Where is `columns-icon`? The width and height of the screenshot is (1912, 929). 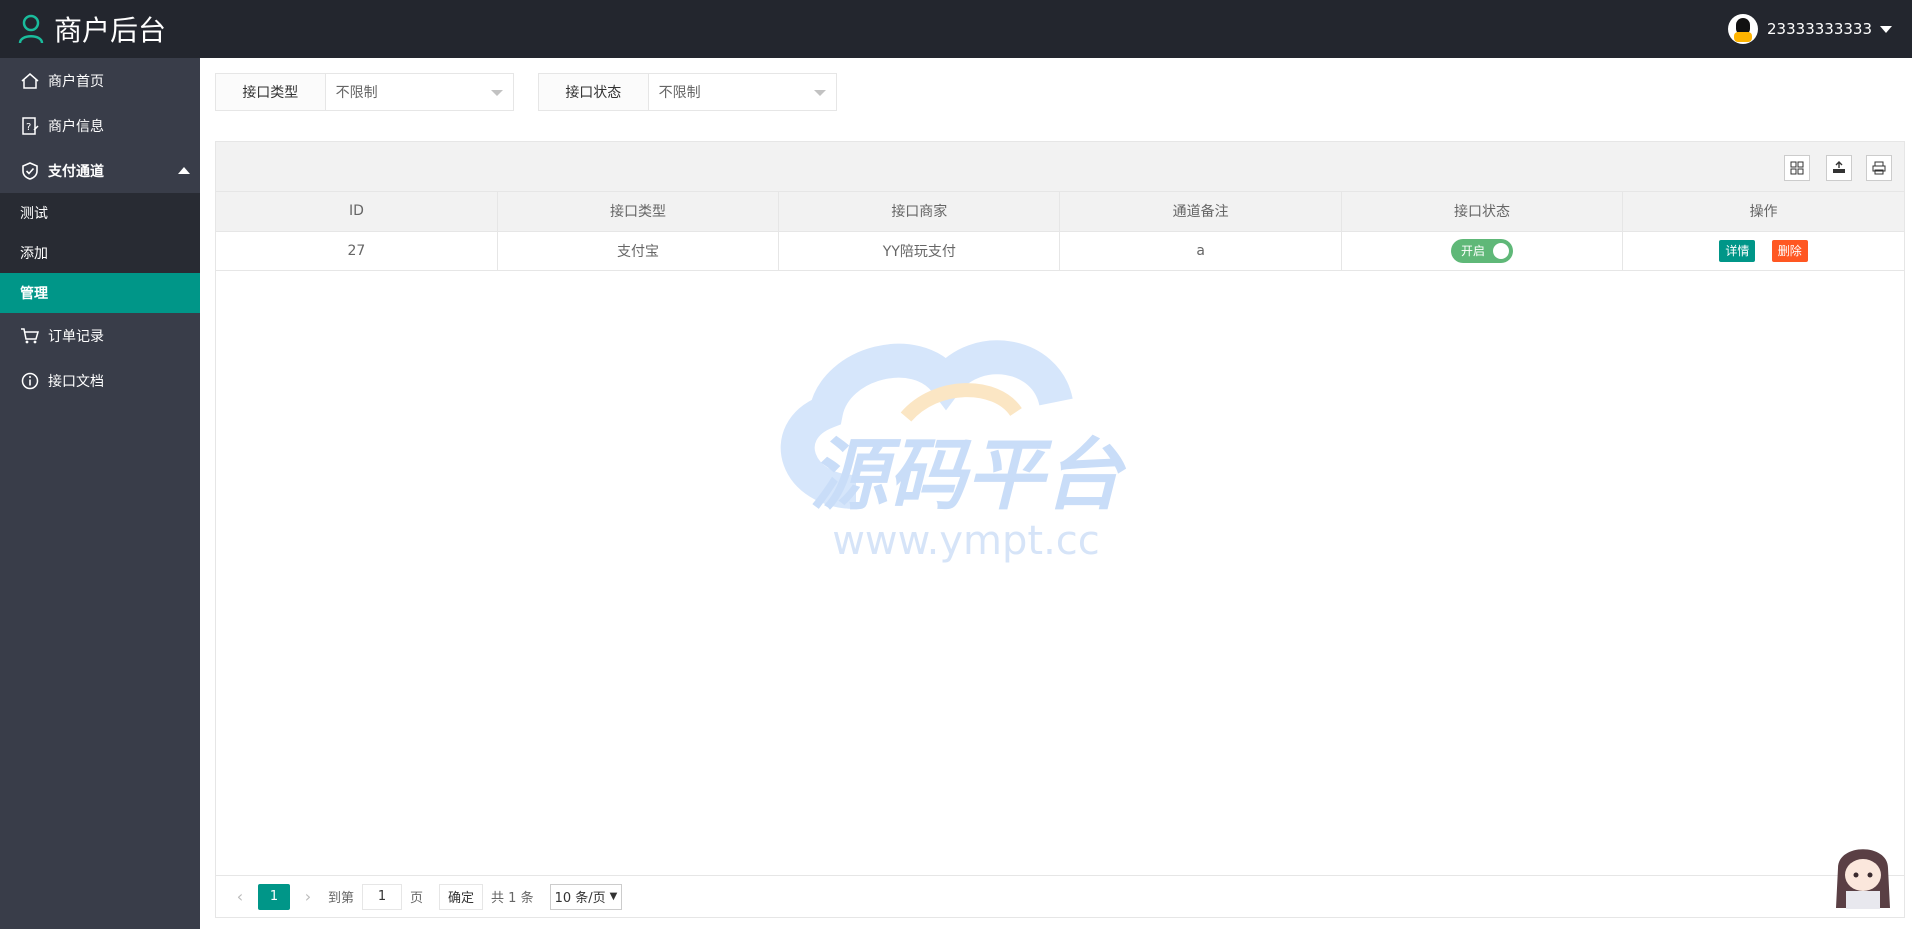
columns-icon is located at coordinates (1797, 168).